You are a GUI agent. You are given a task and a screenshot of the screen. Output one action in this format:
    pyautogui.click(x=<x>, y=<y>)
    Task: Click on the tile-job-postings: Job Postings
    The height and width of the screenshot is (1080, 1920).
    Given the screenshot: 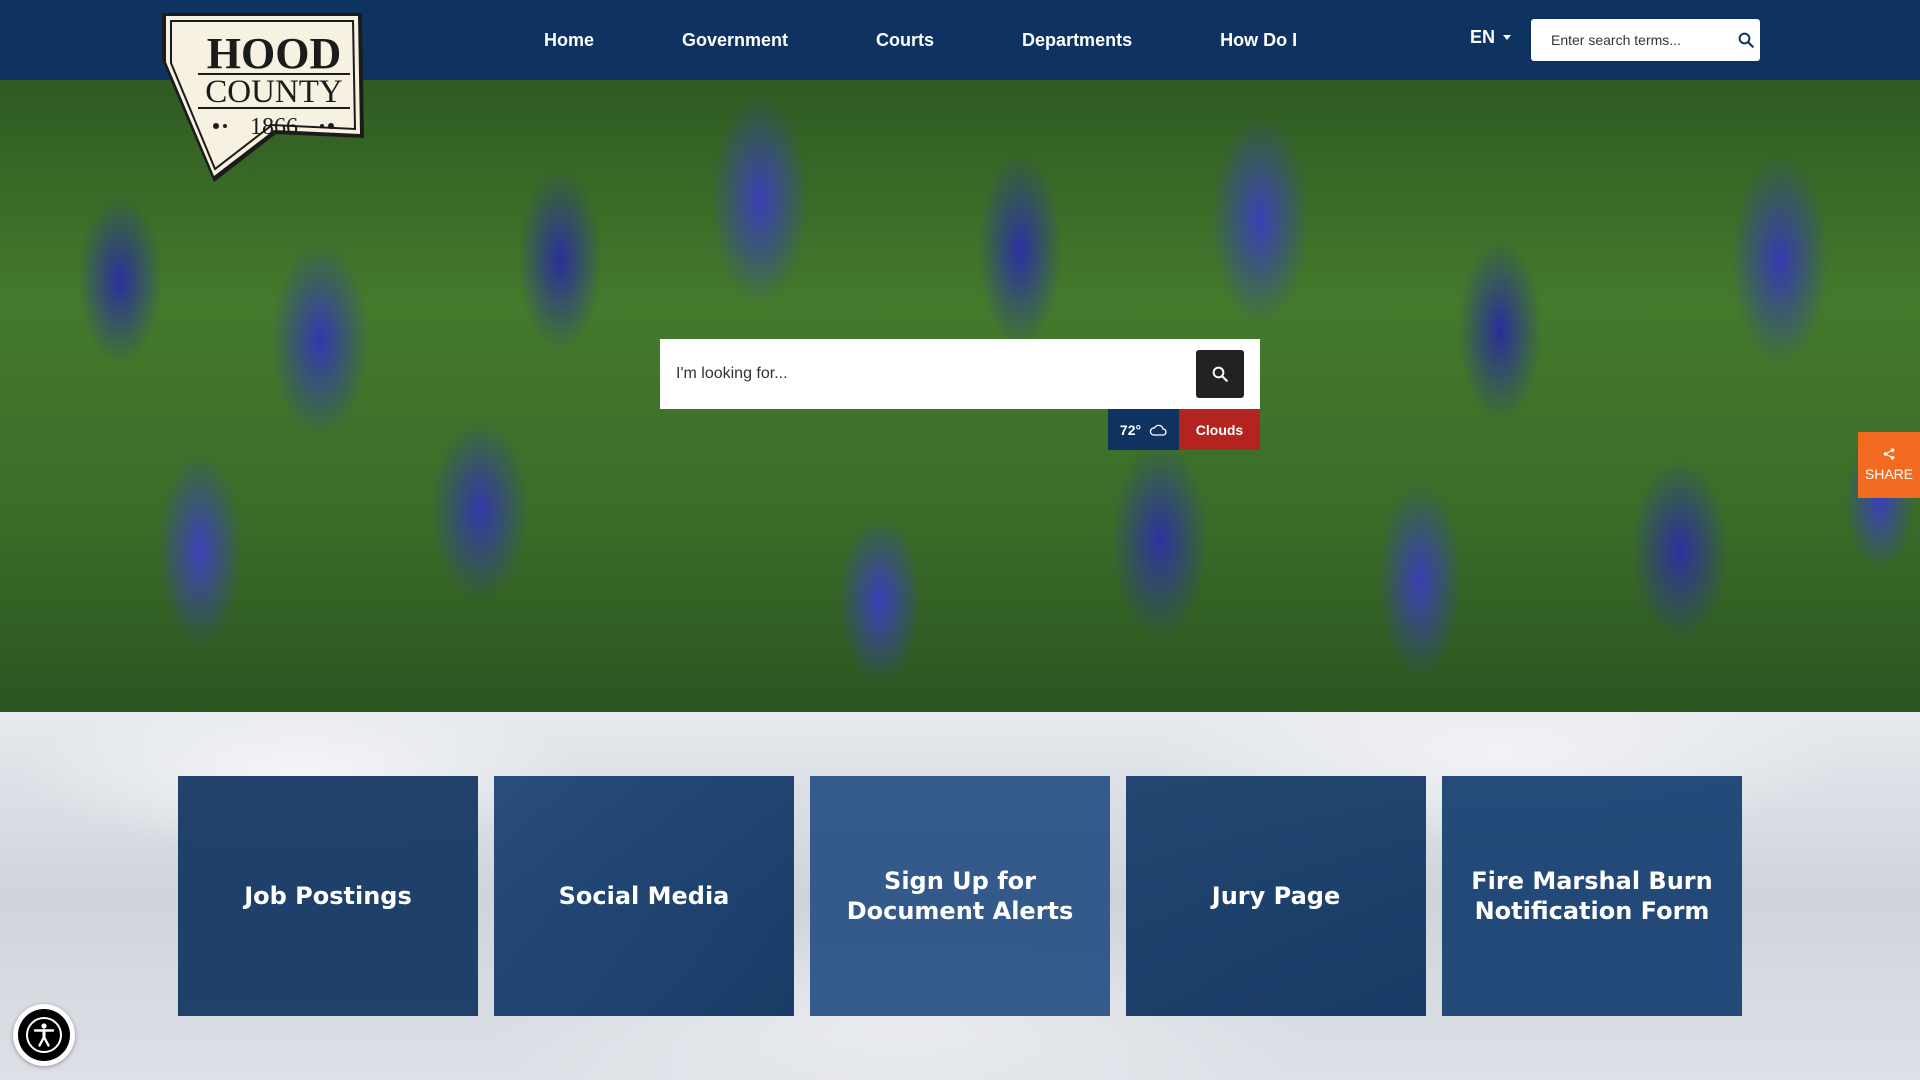 What is the action you would take?
    pyautogui.click(x=328, y=896)
    